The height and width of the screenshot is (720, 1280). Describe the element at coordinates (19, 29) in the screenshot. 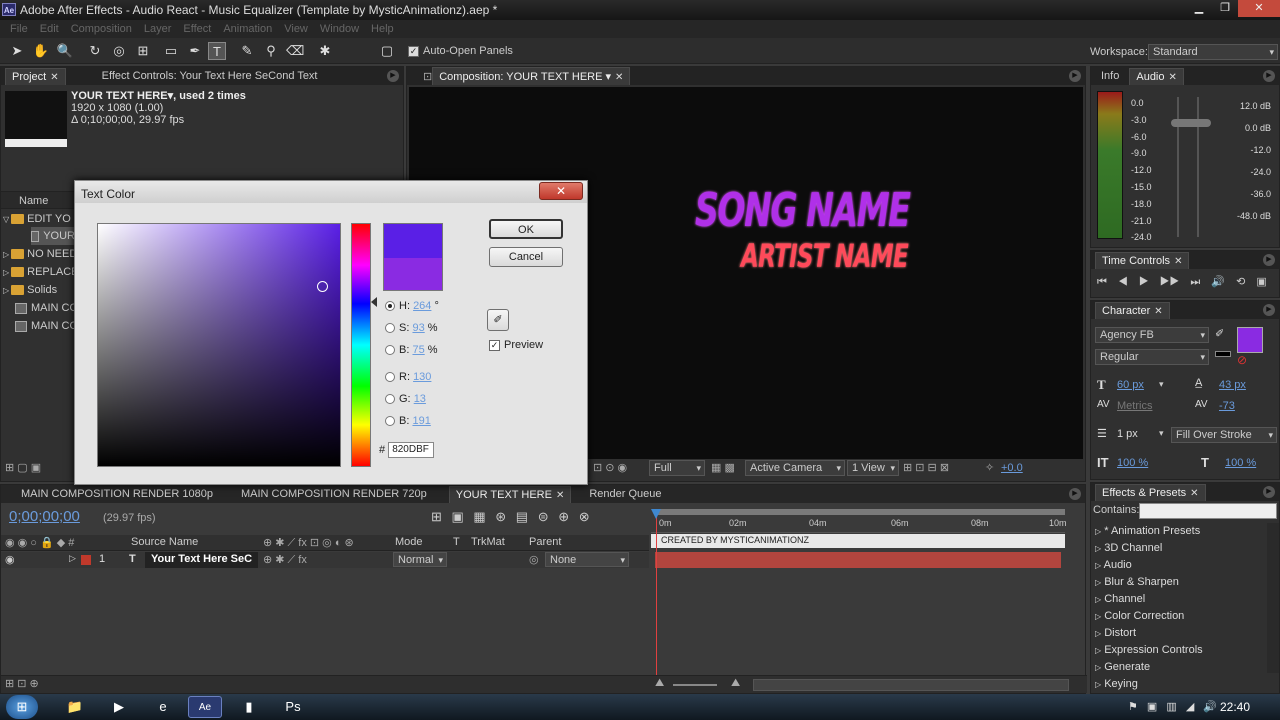

I see `menu-file: File` at that location.